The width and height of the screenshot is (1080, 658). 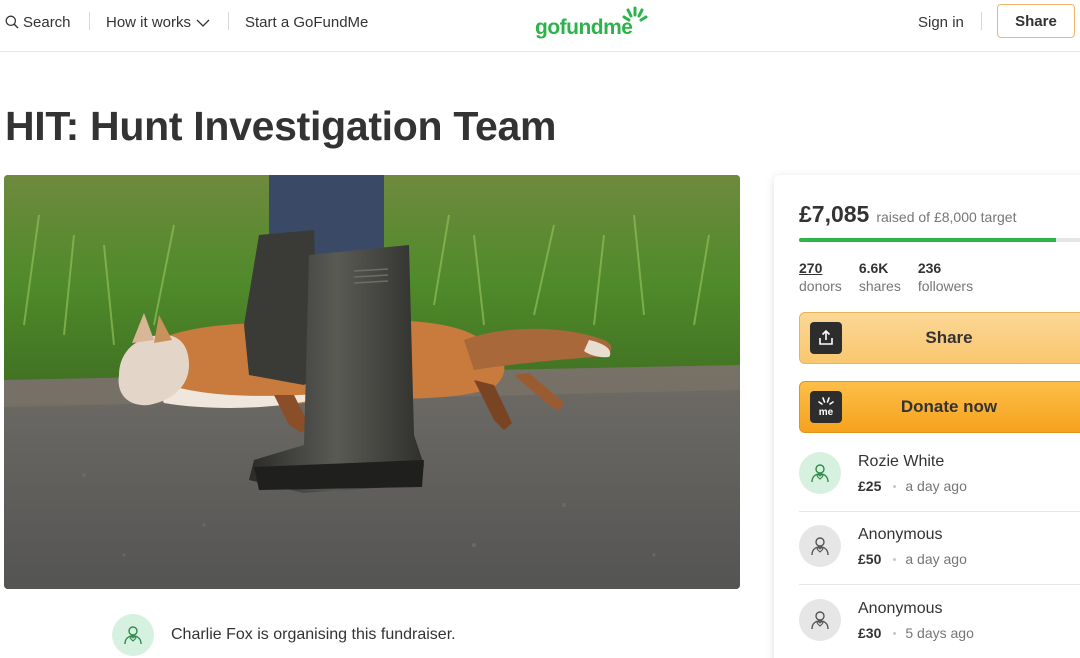 I want to click on stat-label: shares, so click(x=879, y=286).